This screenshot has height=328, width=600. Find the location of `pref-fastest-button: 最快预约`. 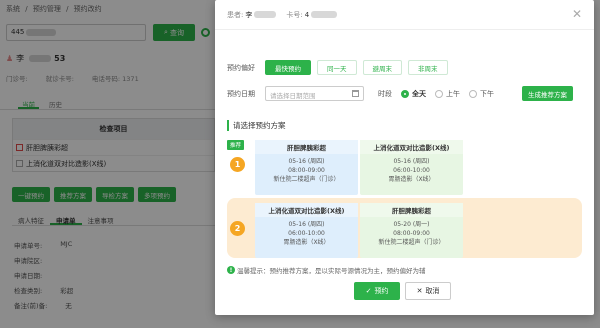

pref-fastest-button: 最快预约 is located at coordinates (288, 67).